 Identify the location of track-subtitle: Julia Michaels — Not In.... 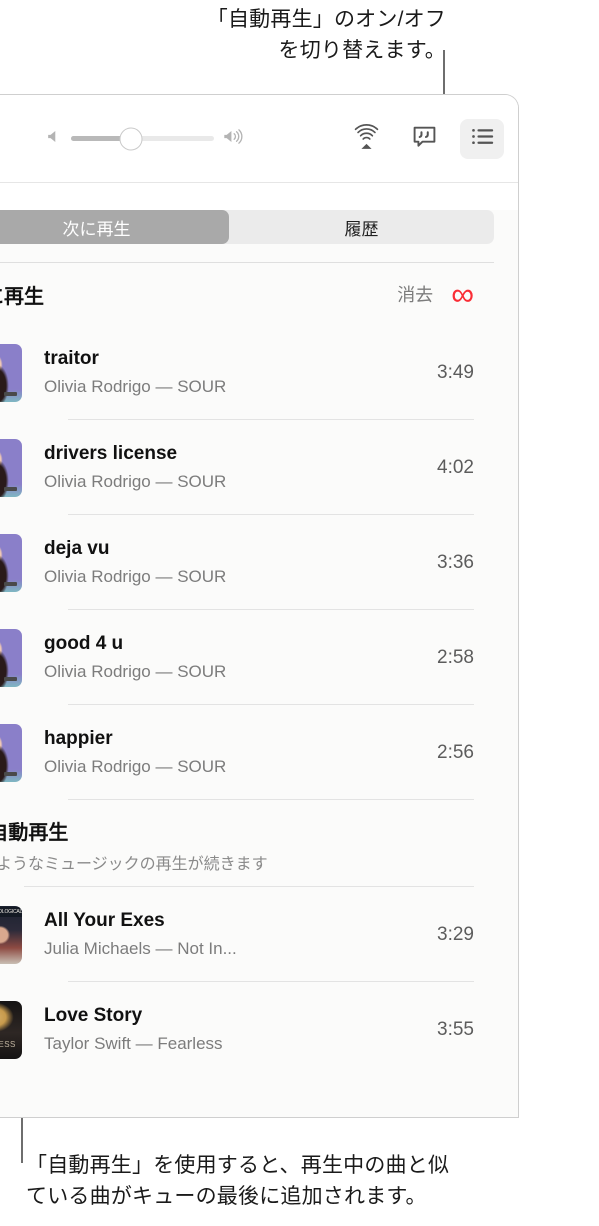
(140, 948).